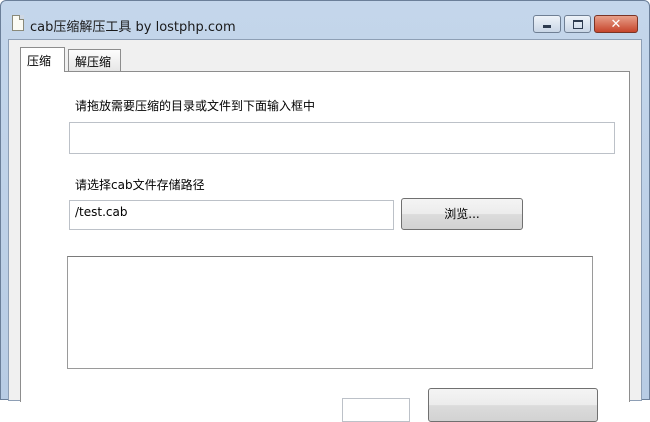 This screenshot has height=422, width=650. I want to click on close-icon: ✕, so click(616, 24).